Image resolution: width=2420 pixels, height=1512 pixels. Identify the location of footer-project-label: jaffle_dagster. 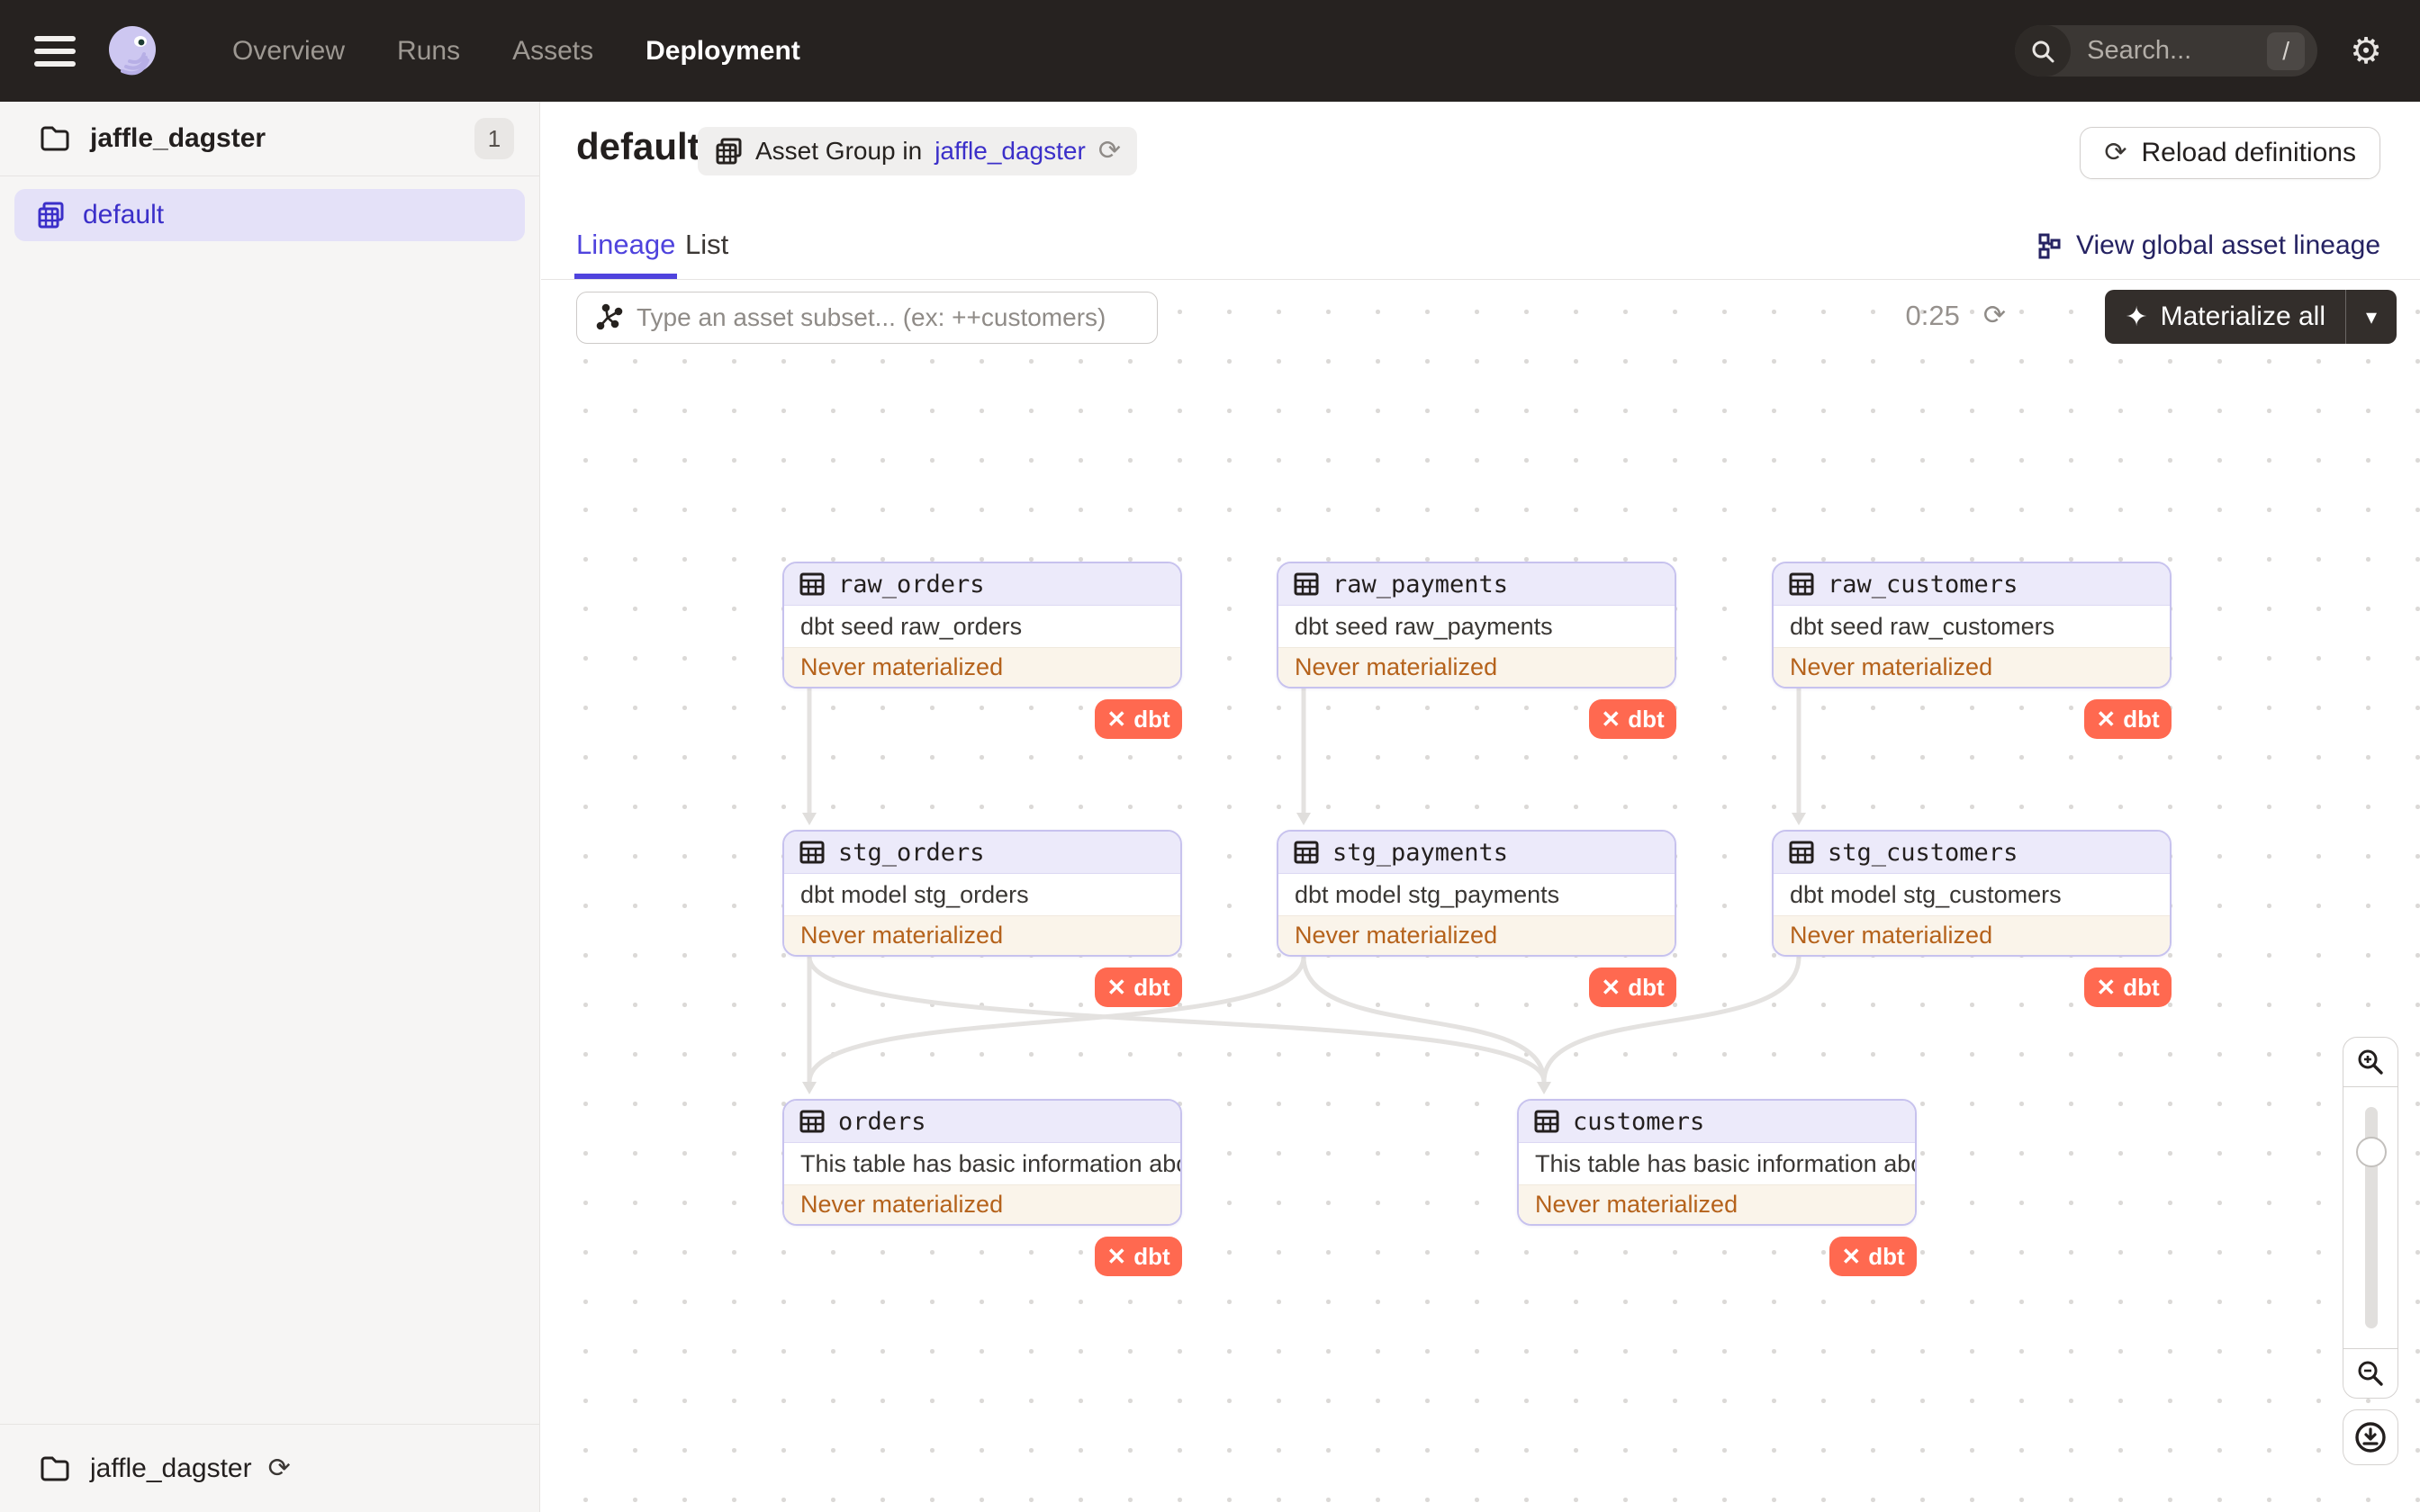
(171, 1468).